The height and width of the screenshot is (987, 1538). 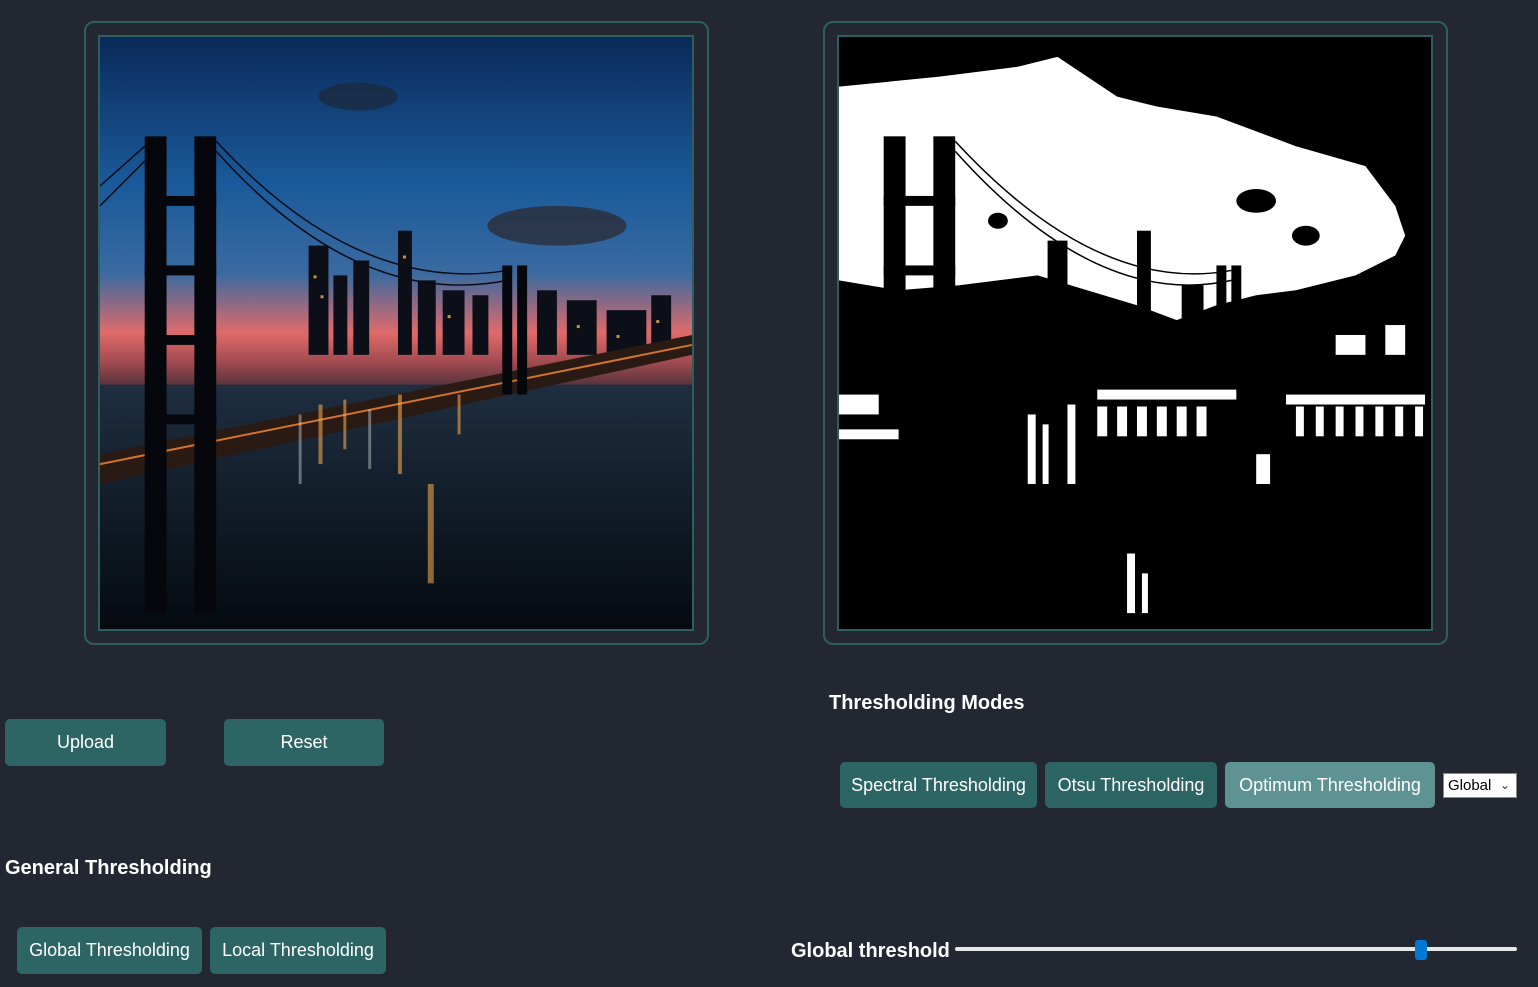 I want to click on reset-button: Reset, so click(x=304, y=742).